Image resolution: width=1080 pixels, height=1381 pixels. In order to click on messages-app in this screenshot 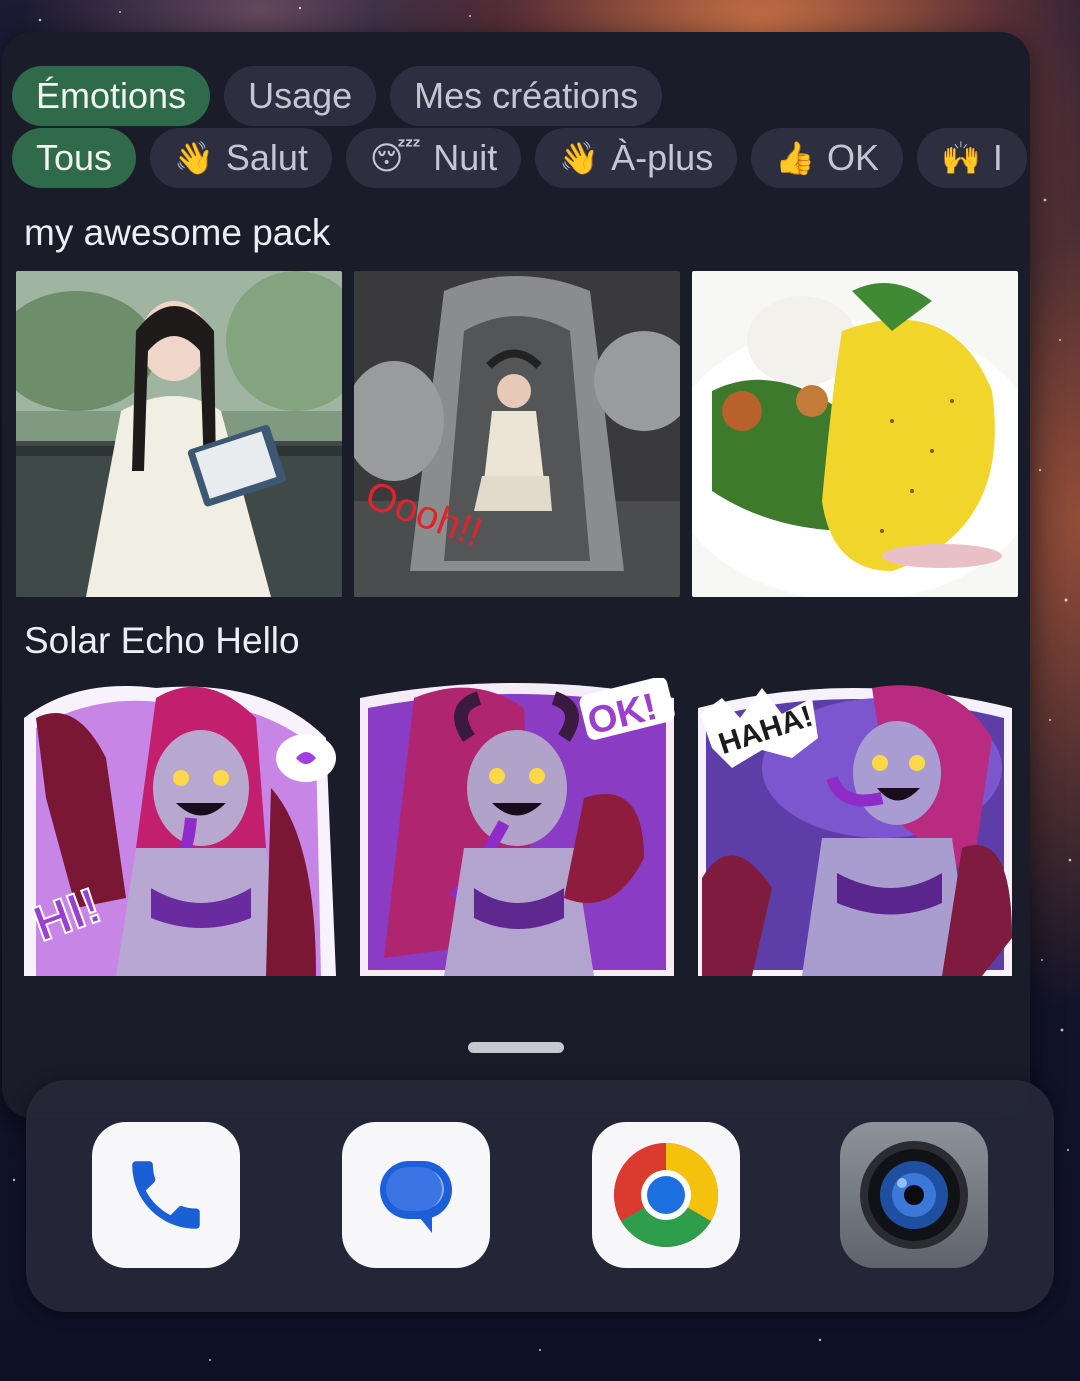, I will do `click(416, 1195)`.